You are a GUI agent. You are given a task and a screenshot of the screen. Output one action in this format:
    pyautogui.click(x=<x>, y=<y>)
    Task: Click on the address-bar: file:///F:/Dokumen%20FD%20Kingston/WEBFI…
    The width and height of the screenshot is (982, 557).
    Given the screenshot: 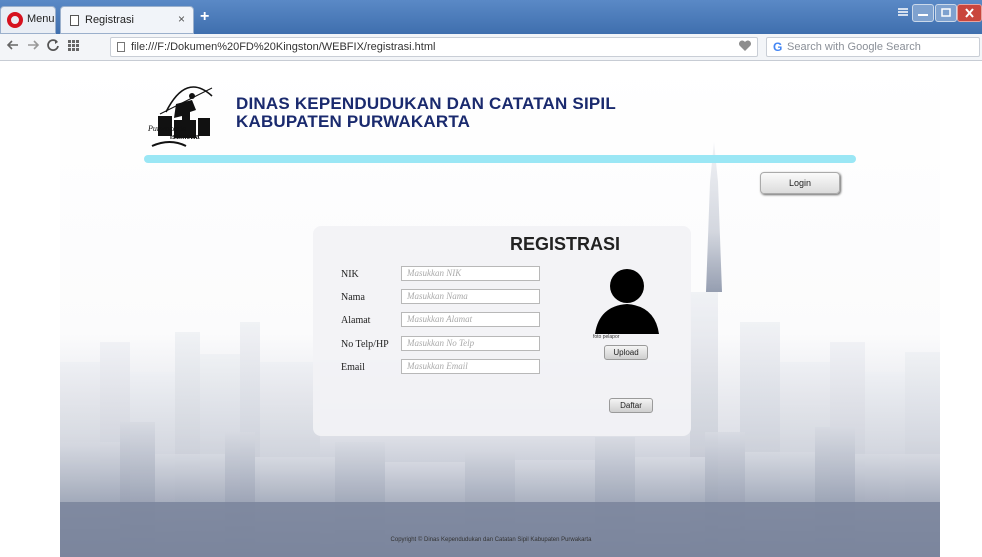 What is the action you would take?
    pyautogui.click(x=434, y=47)
    